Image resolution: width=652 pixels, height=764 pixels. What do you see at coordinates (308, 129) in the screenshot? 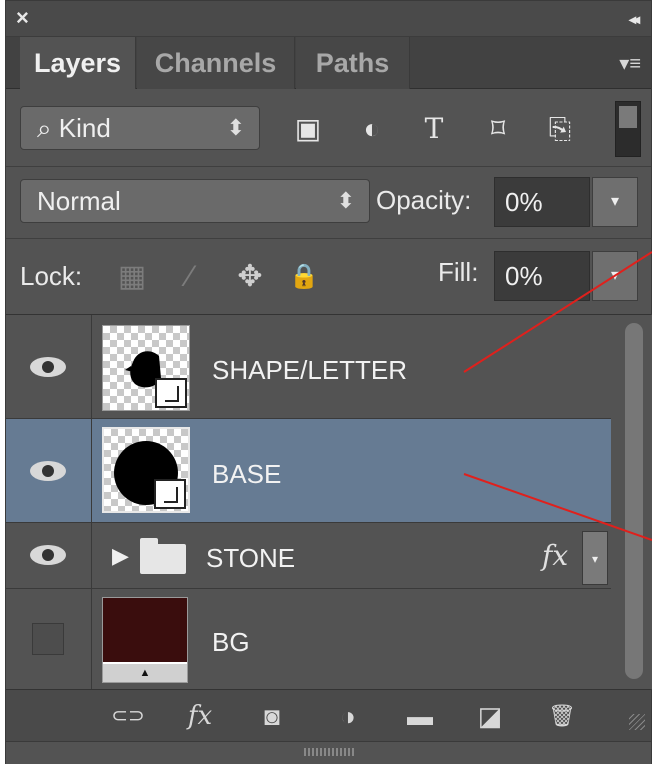
I see `image-filter-icon: ▣` at bounding box center [308, 129].